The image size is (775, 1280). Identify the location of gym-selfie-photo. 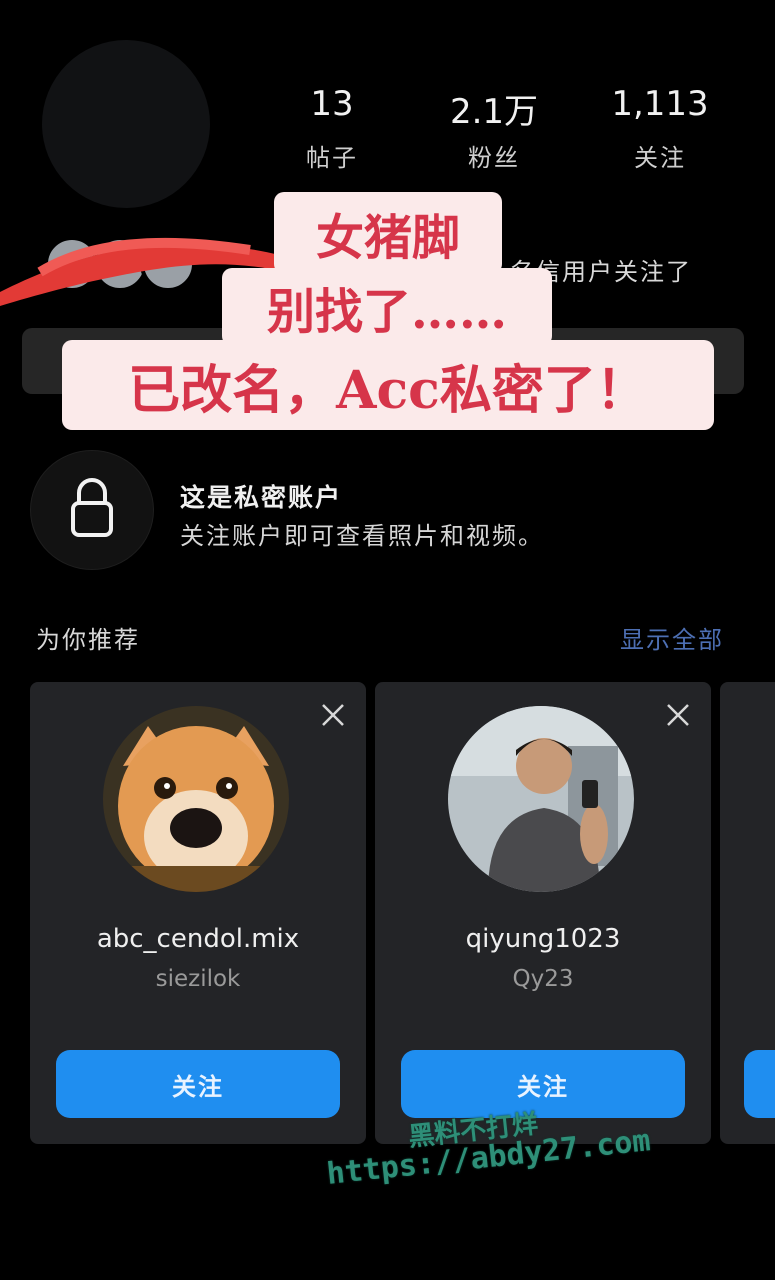
(541, 799).